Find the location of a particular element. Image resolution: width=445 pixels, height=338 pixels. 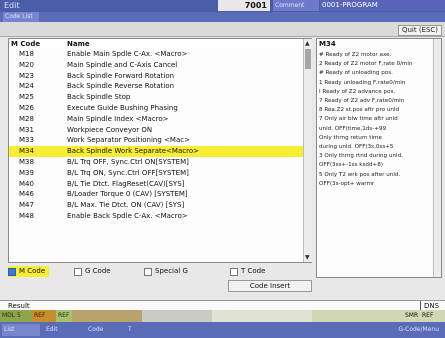

program-number: 7001 is located at coordinates (244, 5).